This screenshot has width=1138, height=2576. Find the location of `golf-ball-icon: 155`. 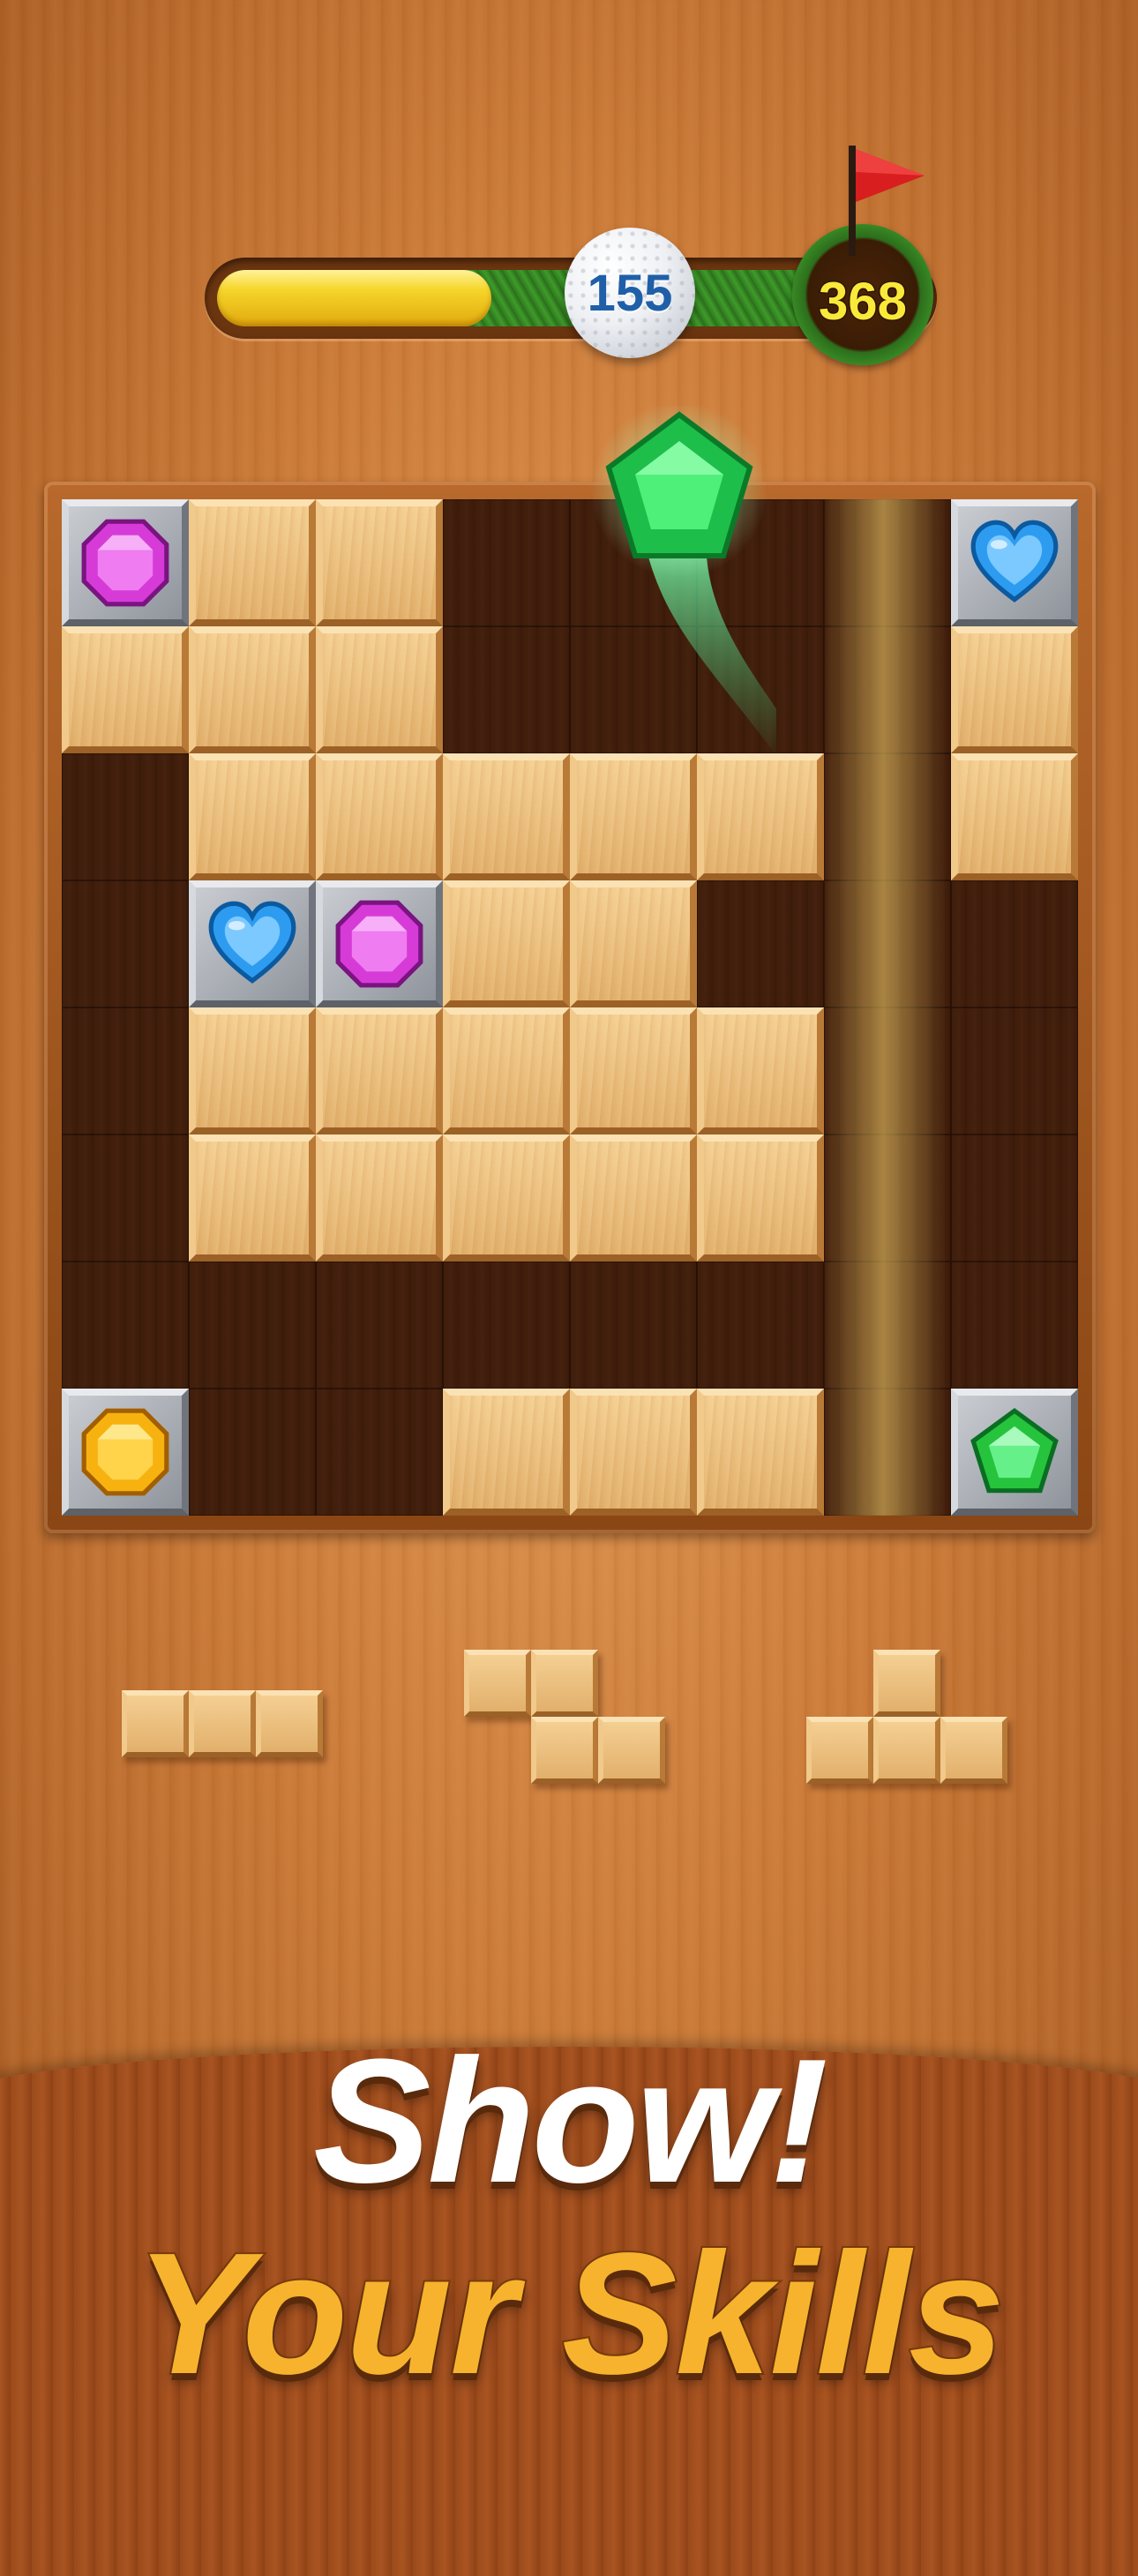

golf-ball-icon: 155 is located at coordinates (630, 293).